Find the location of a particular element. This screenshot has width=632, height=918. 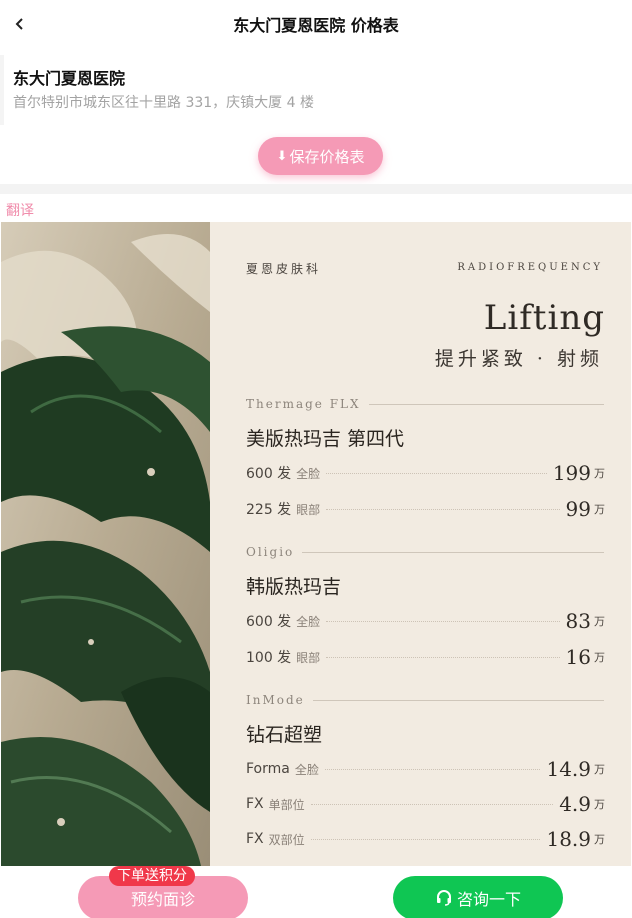

price-row: 600 发 全脸 199 万 is located at coordinates (425, 473).